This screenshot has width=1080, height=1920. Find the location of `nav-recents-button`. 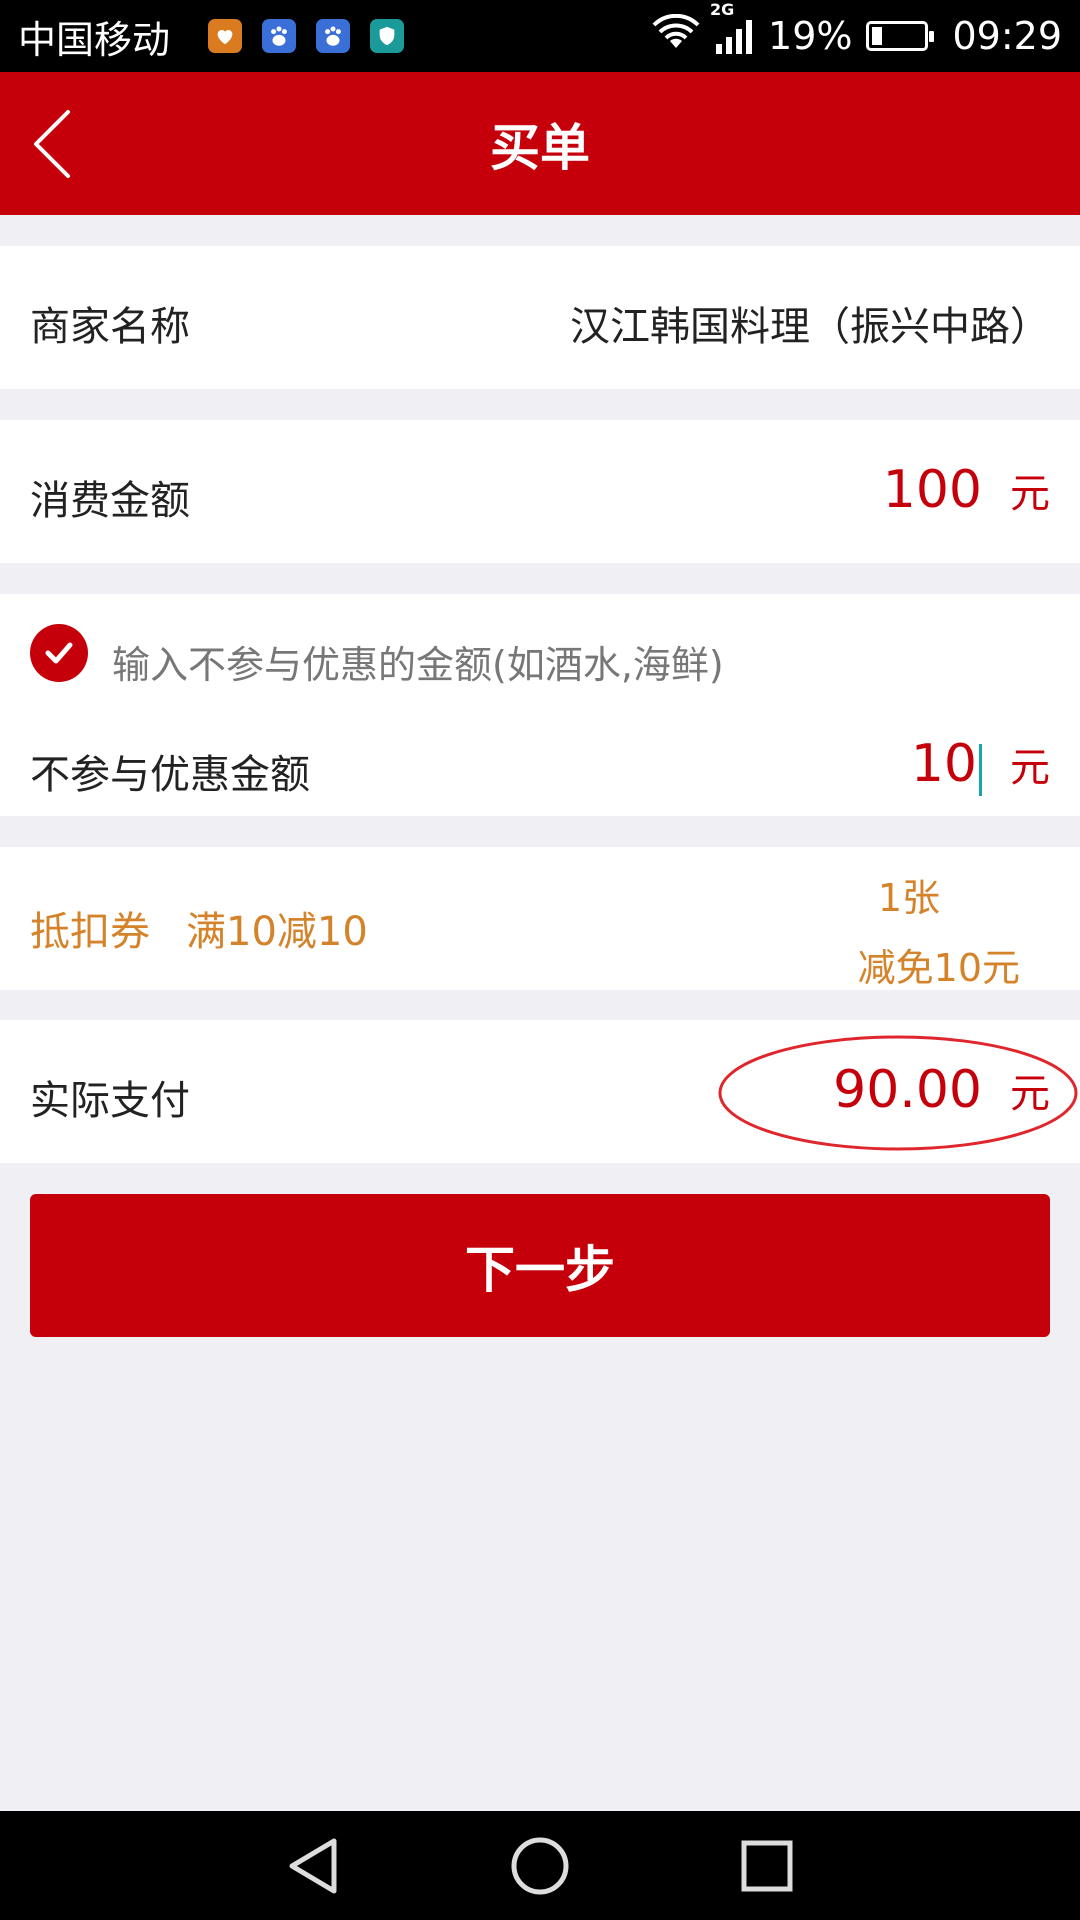

nav-recents-button is located at coordinates (767, 1866).